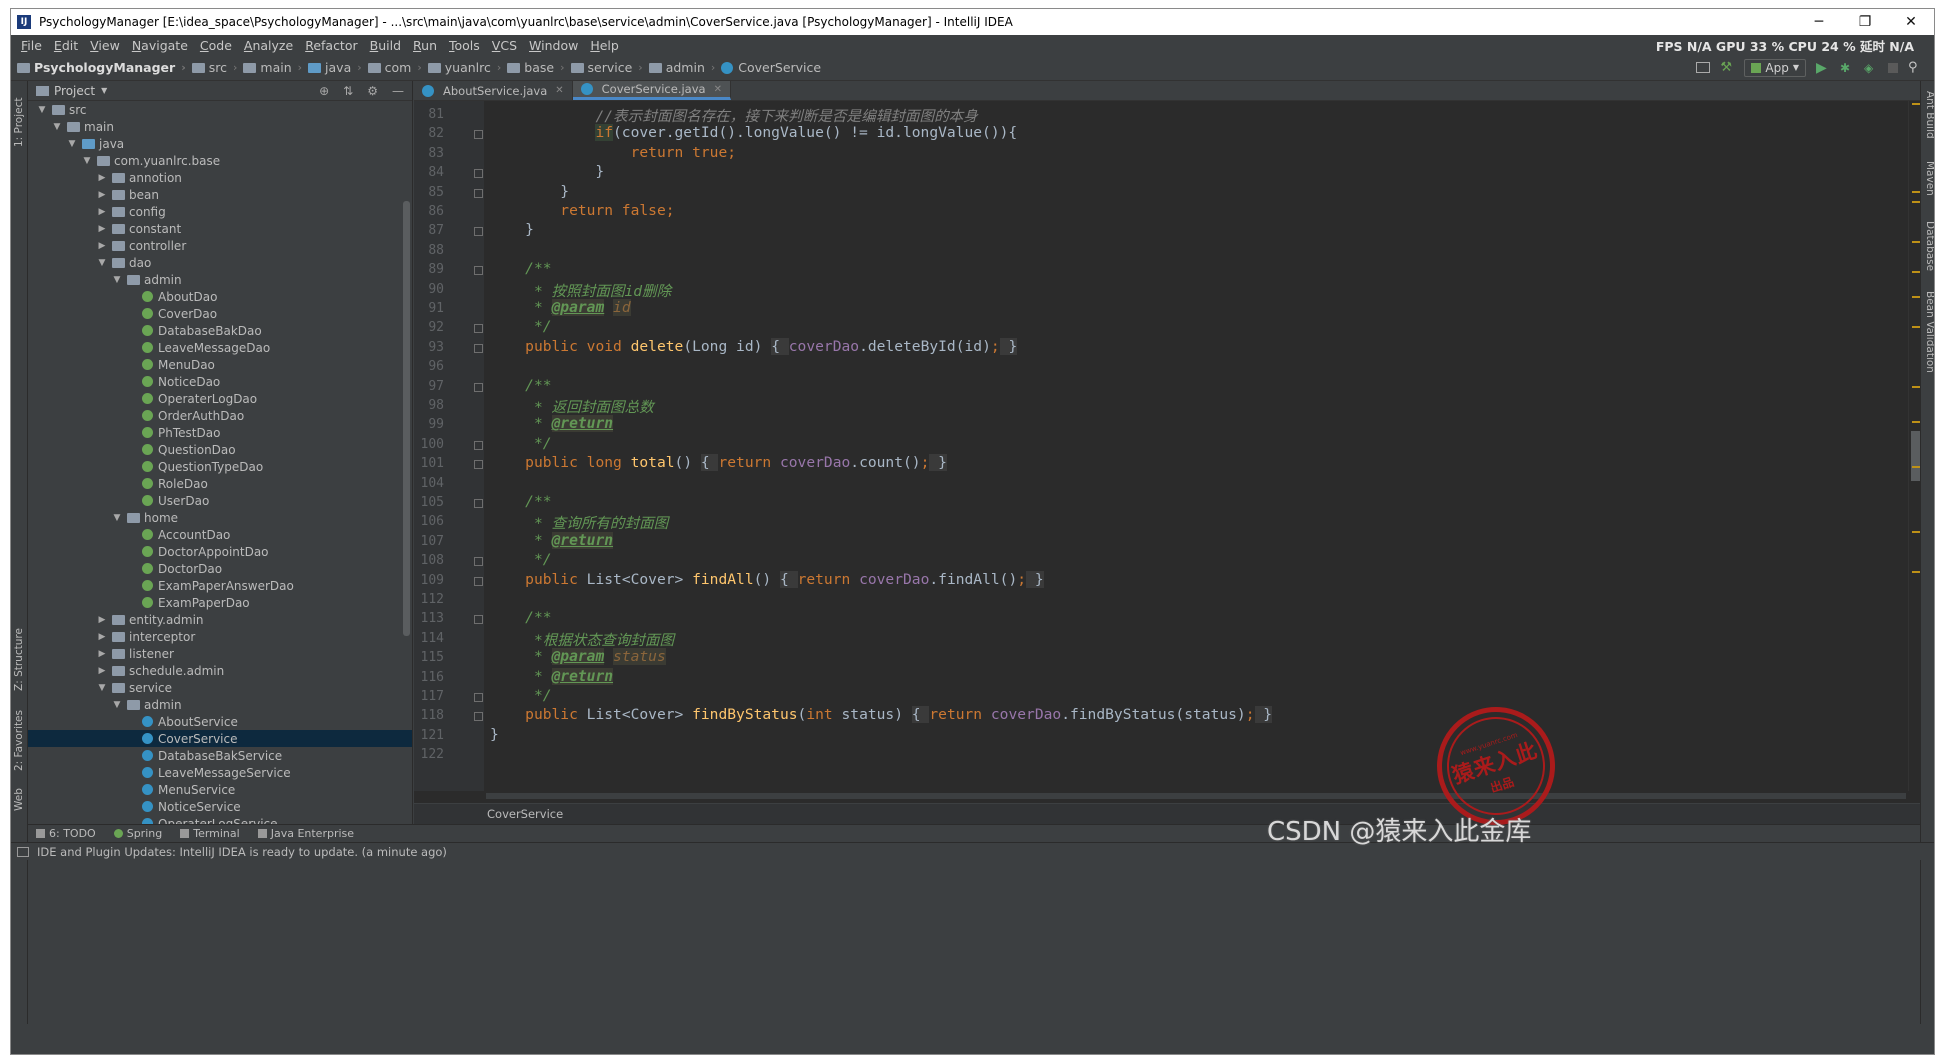 Image resolution: width=1941 pixels, height=1061 pixels. Describe the element at coordinates (718, 89) in the screenshot. I see `close-icon: ✕` at that location.